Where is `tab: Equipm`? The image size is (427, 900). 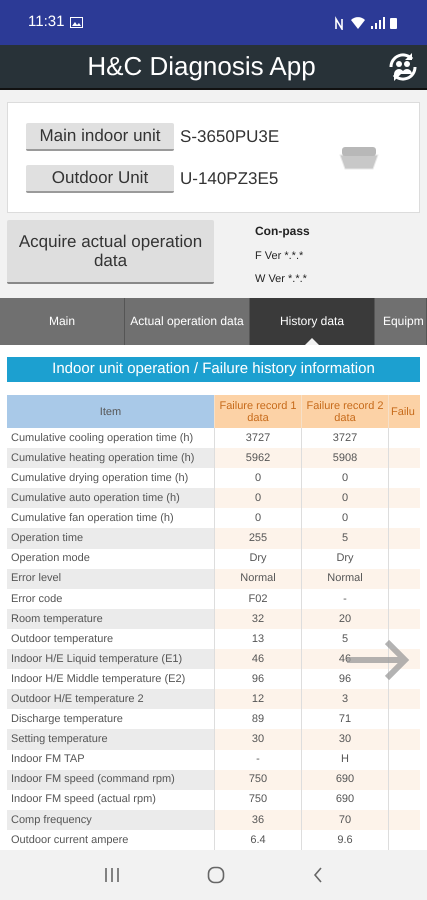
tab: Equipm is located at coordinates (401, 321).